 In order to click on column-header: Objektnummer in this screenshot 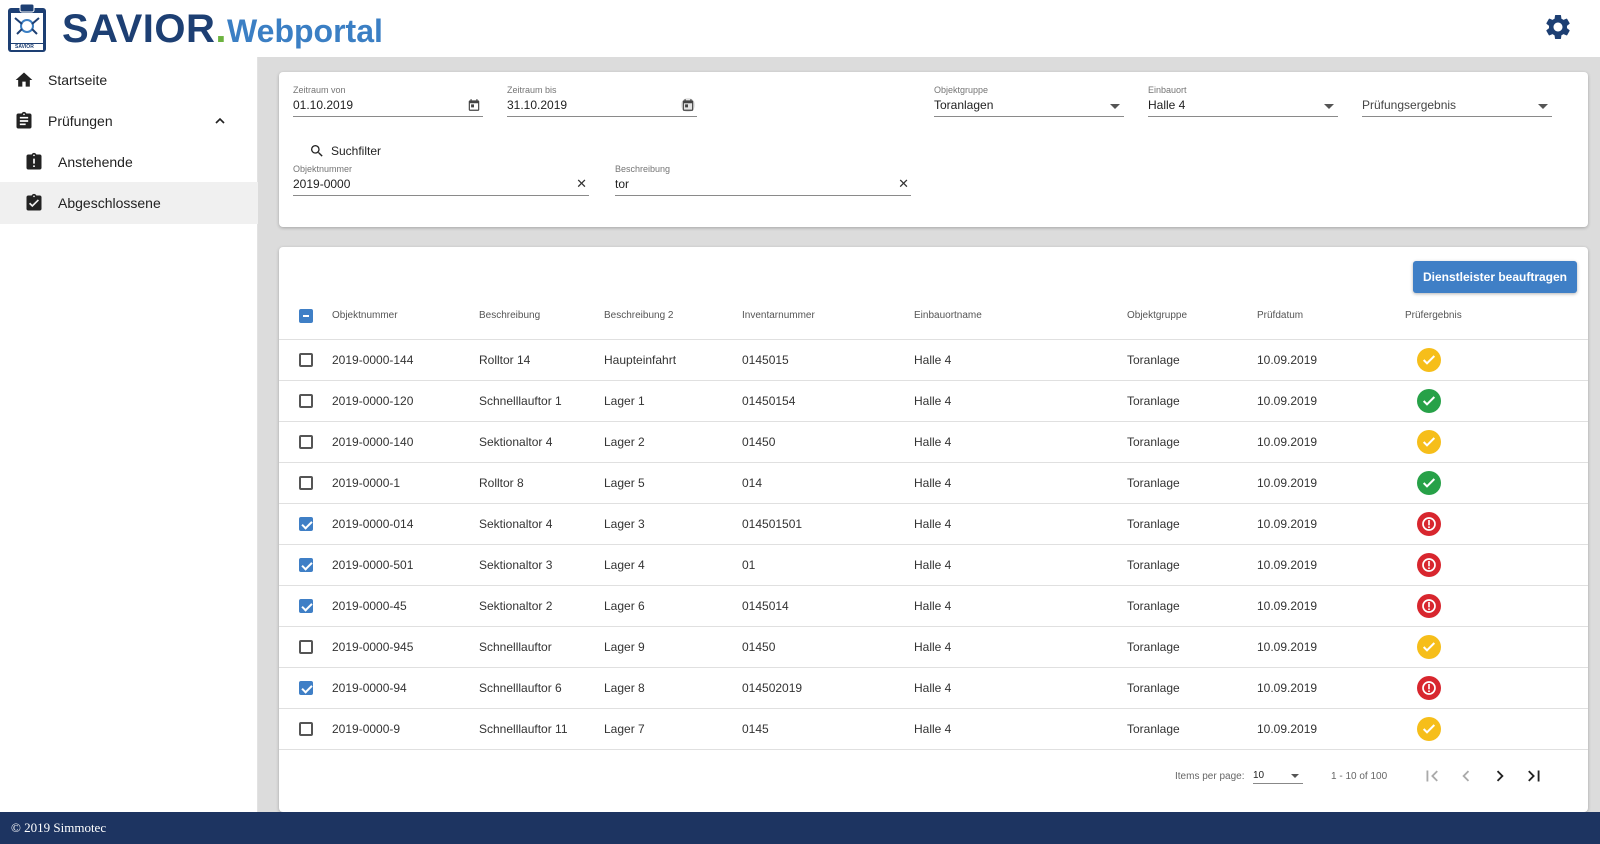, I will do `click(405, 316)`.